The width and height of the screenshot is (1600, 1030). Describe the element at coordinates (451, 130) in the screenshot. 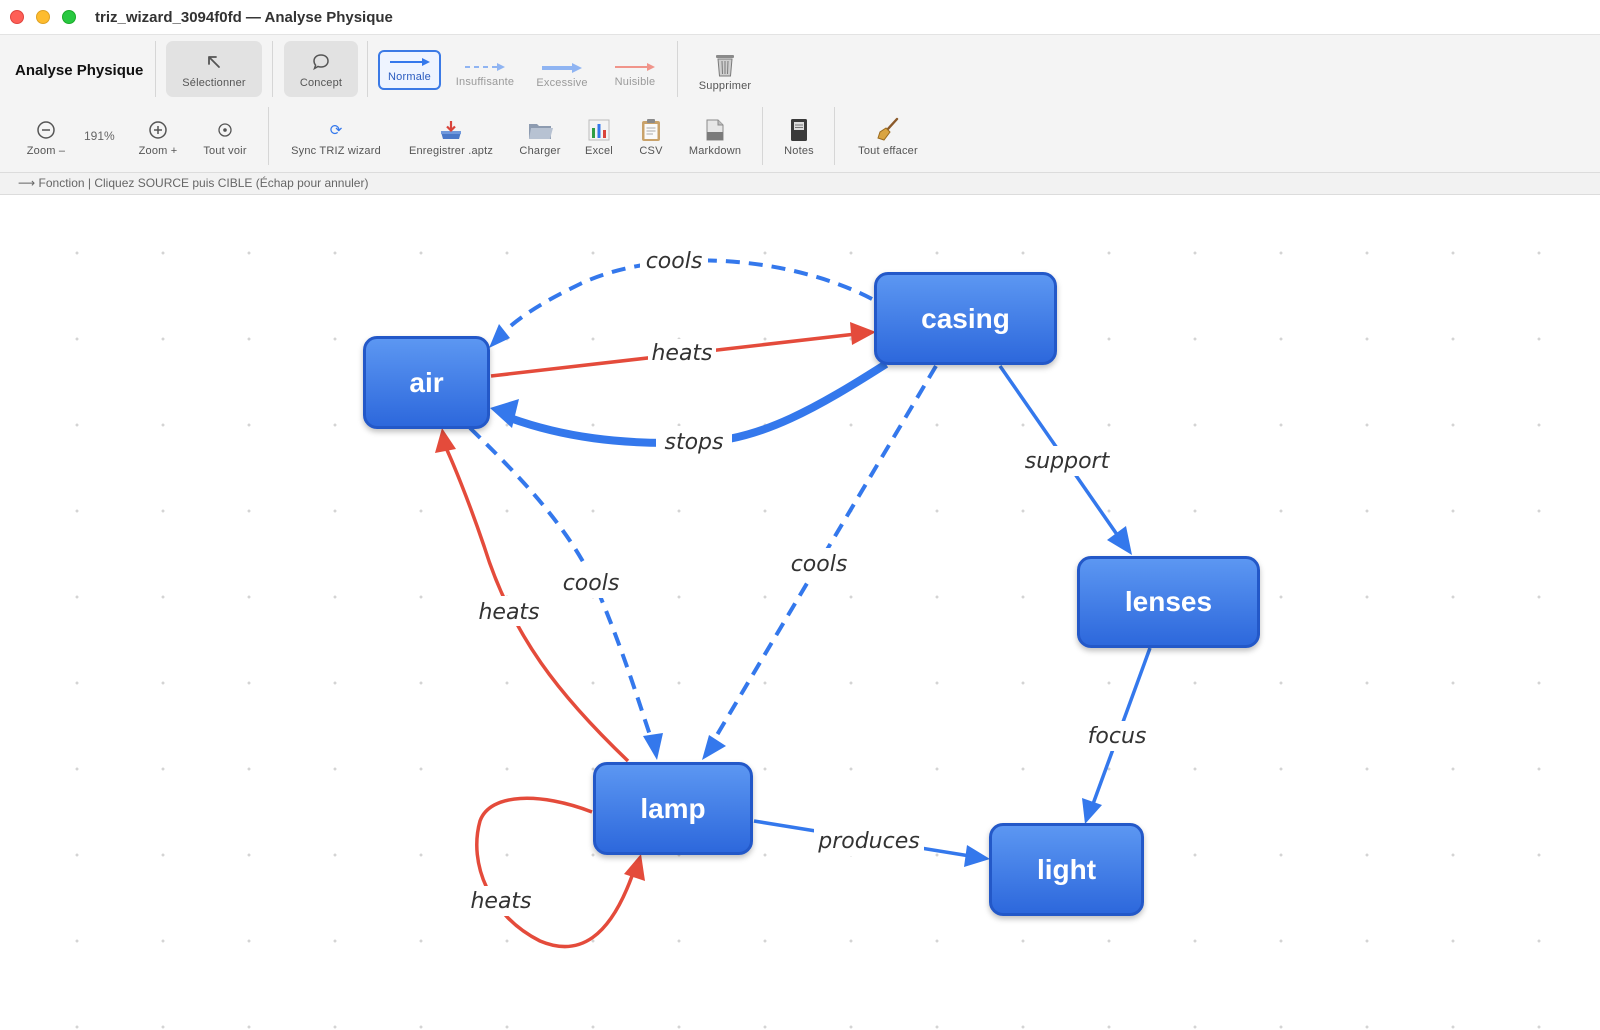

I see `download-tray-icon` at that location.